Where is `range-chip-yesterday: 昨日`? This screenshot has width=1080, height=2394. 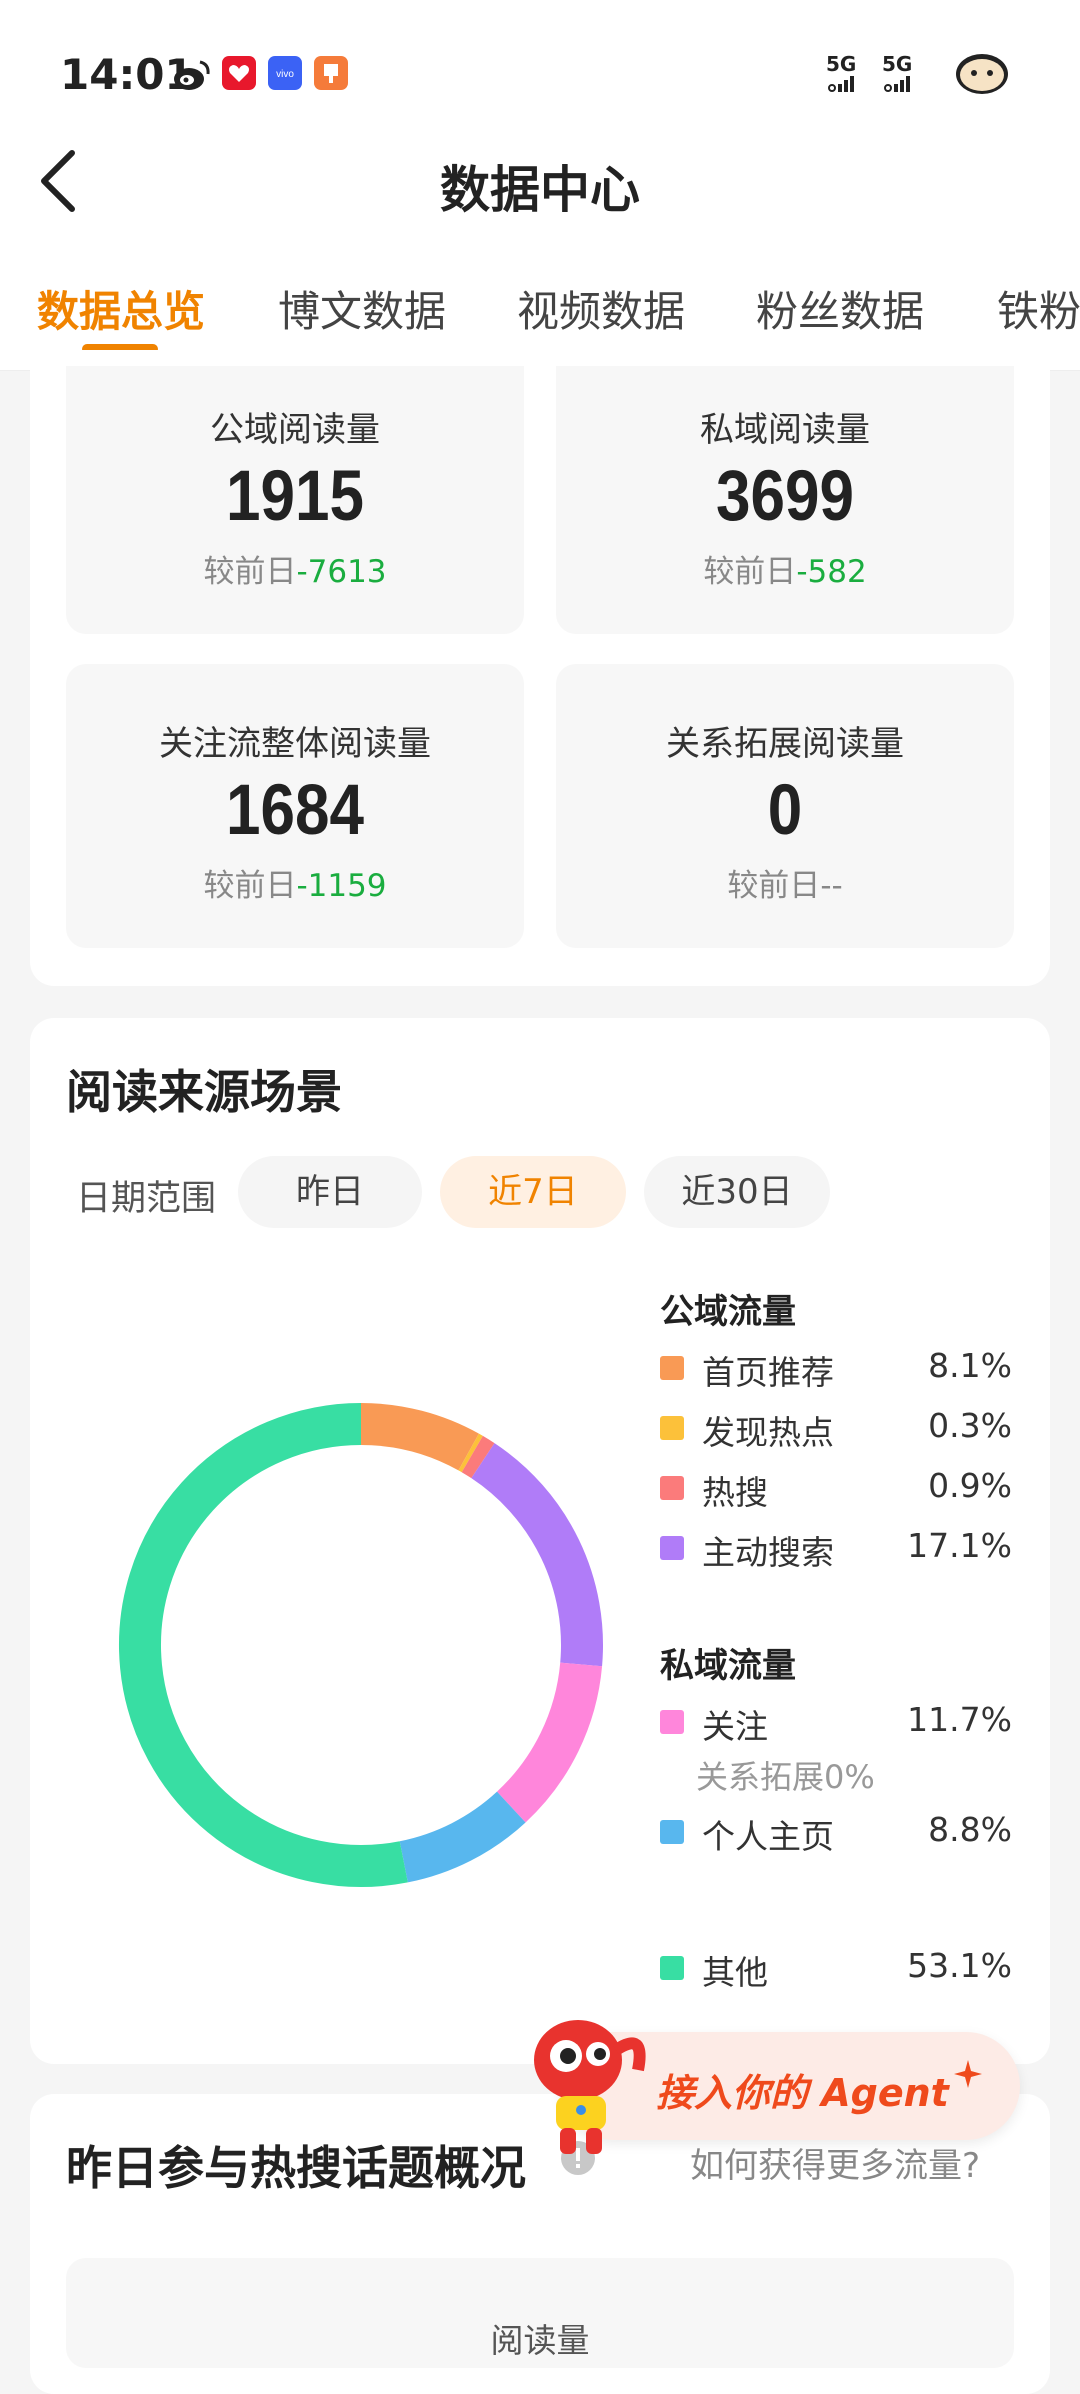
range-chip-yesterday: 昨日 is located at coordinates (330, 1192).